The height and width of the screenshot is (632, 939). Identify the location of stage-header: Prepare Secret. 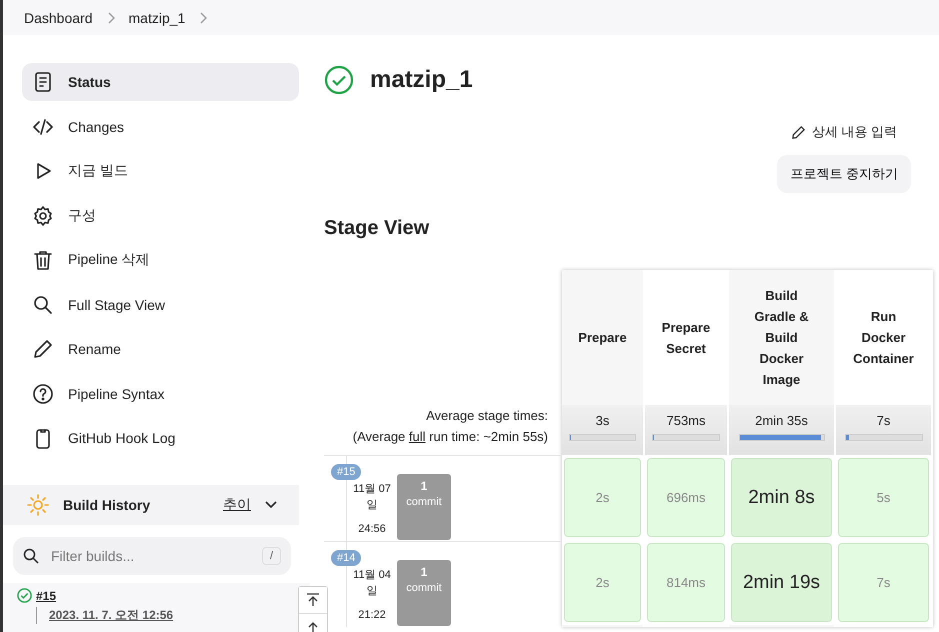
(686, 338).